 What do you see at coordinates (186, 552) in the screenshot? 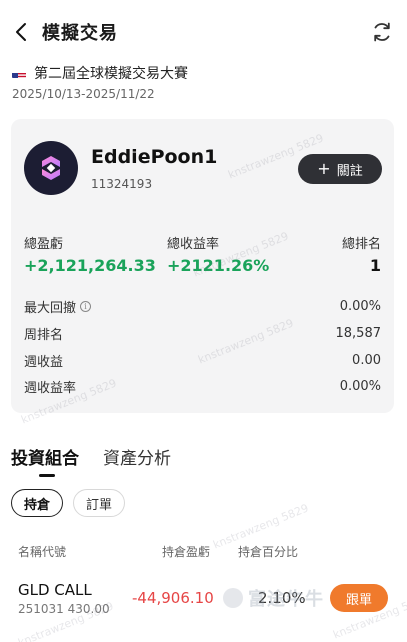
I see `column-header-pl: 持倉盈虧` at bounding box center [186, 552].